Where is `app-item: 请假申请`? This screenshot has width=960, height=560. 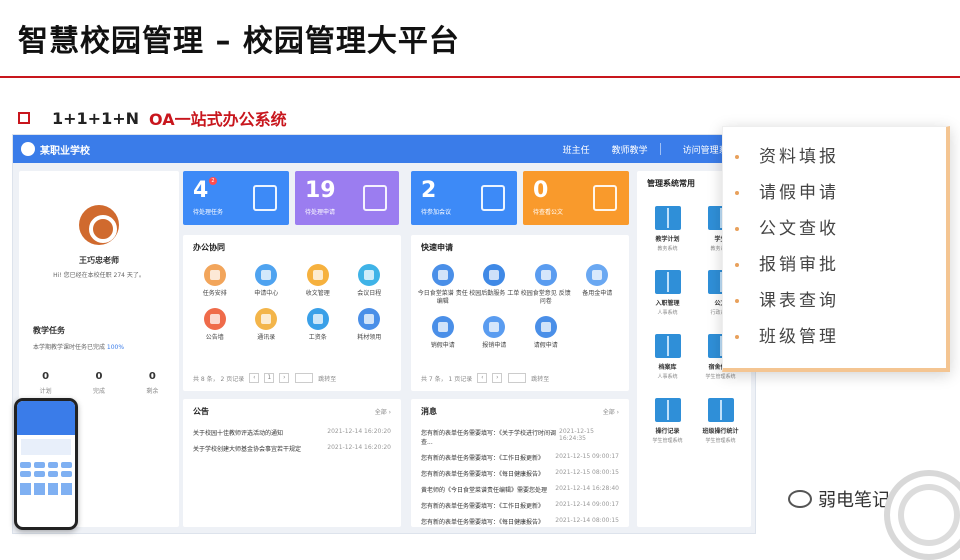
app-item: 请假申请 is located at coordinates (546, 333).